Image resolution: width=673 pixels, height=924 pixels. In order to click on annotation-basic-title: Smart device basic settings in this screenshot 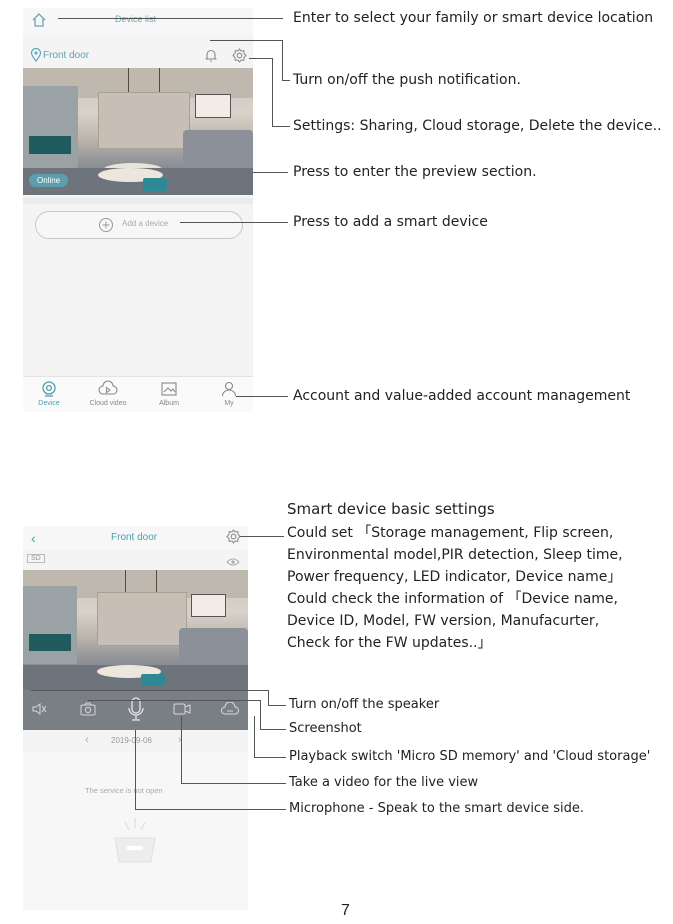, I will do `click(391, 509)`.